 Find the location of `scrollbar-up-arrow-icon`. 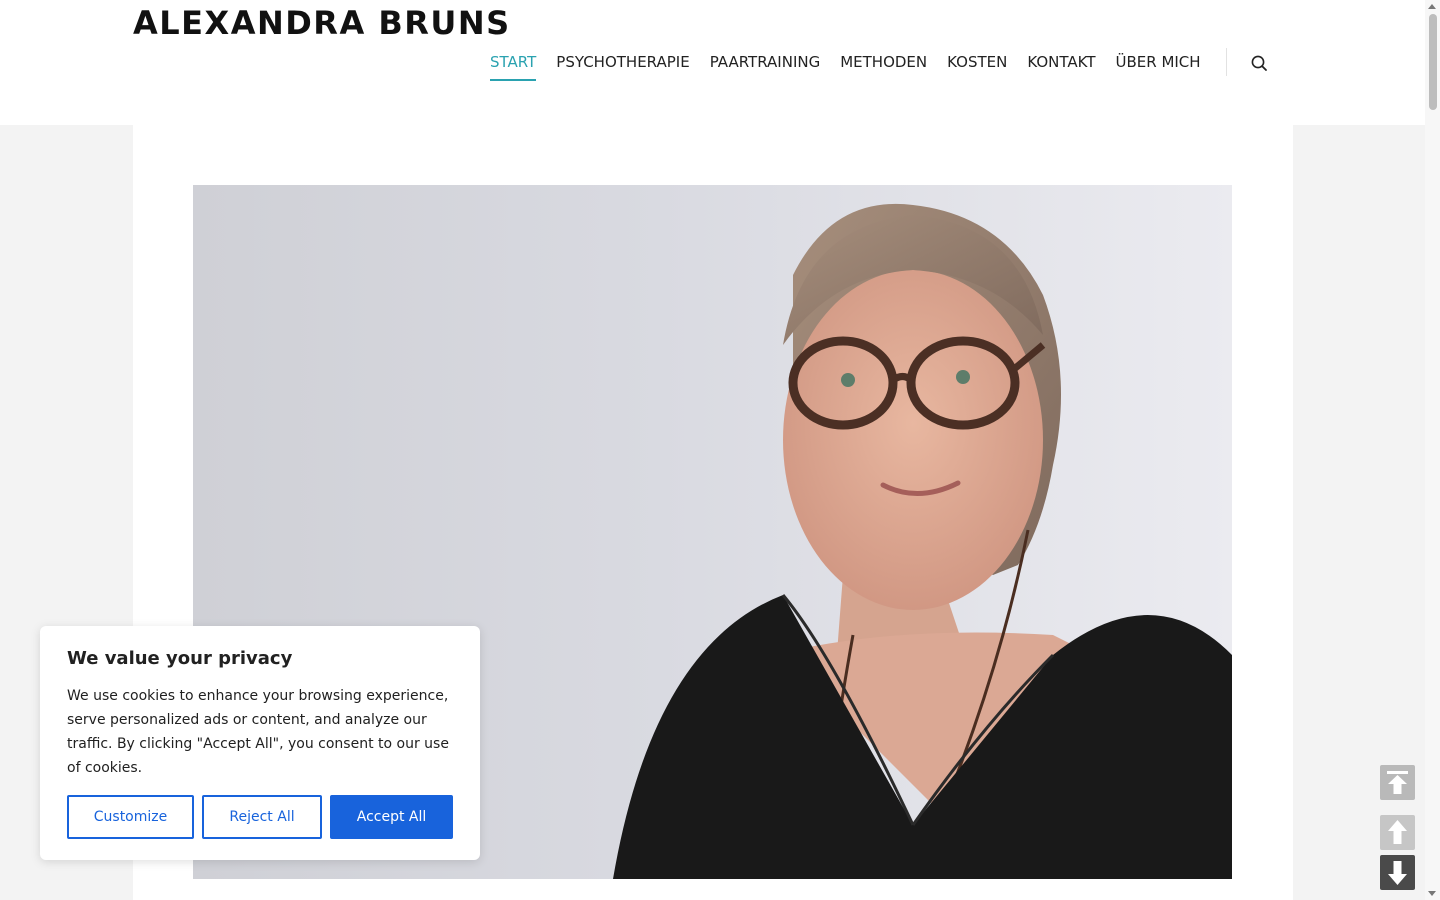

scrollbar-up-arrow-icon is located at coordinates (1432, 6).